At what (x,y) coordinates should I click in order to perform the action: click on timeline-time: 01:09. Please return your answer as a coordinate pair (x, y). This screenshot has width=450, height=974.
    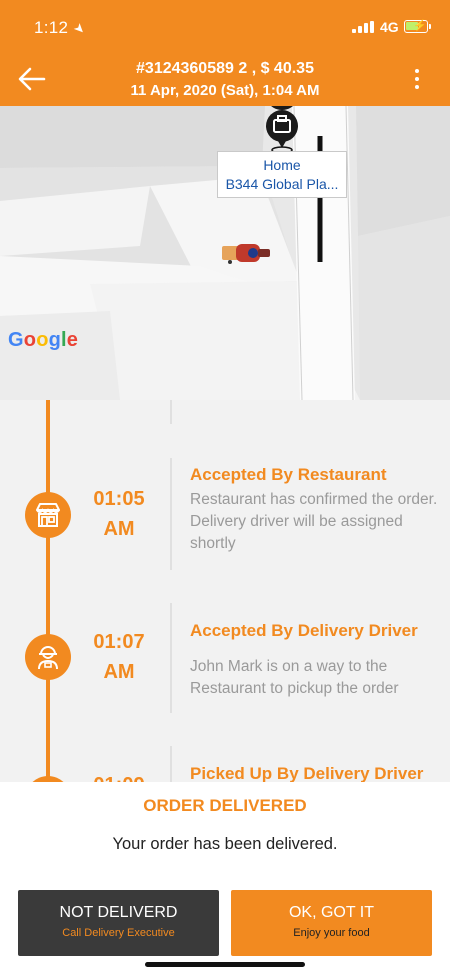
    Looking at the image, I should click on (119, 776).